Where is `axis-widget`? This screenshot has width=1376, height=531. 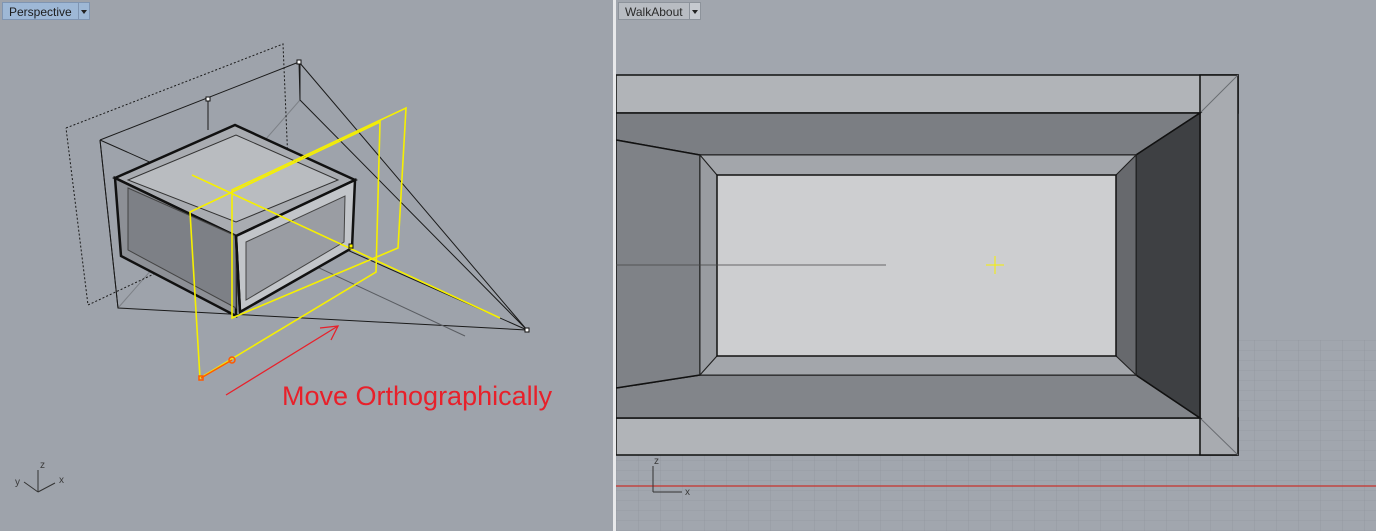 axis-widget is located at coordinates (39, 481).